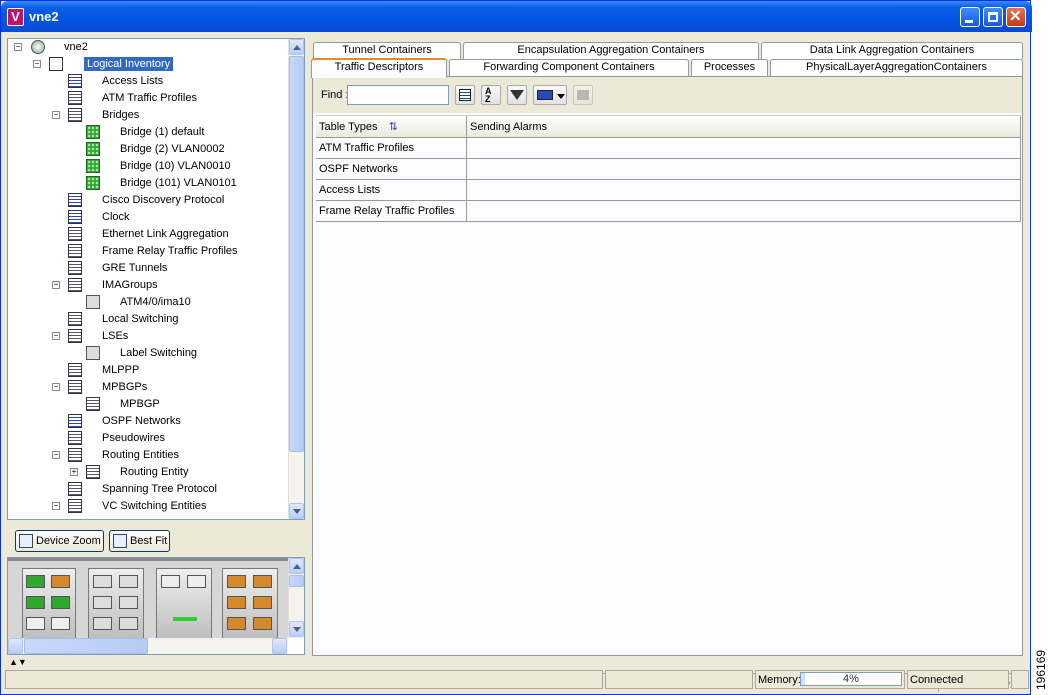  I want to click on memory-panel: Memory: 4%, so click(830, 679).